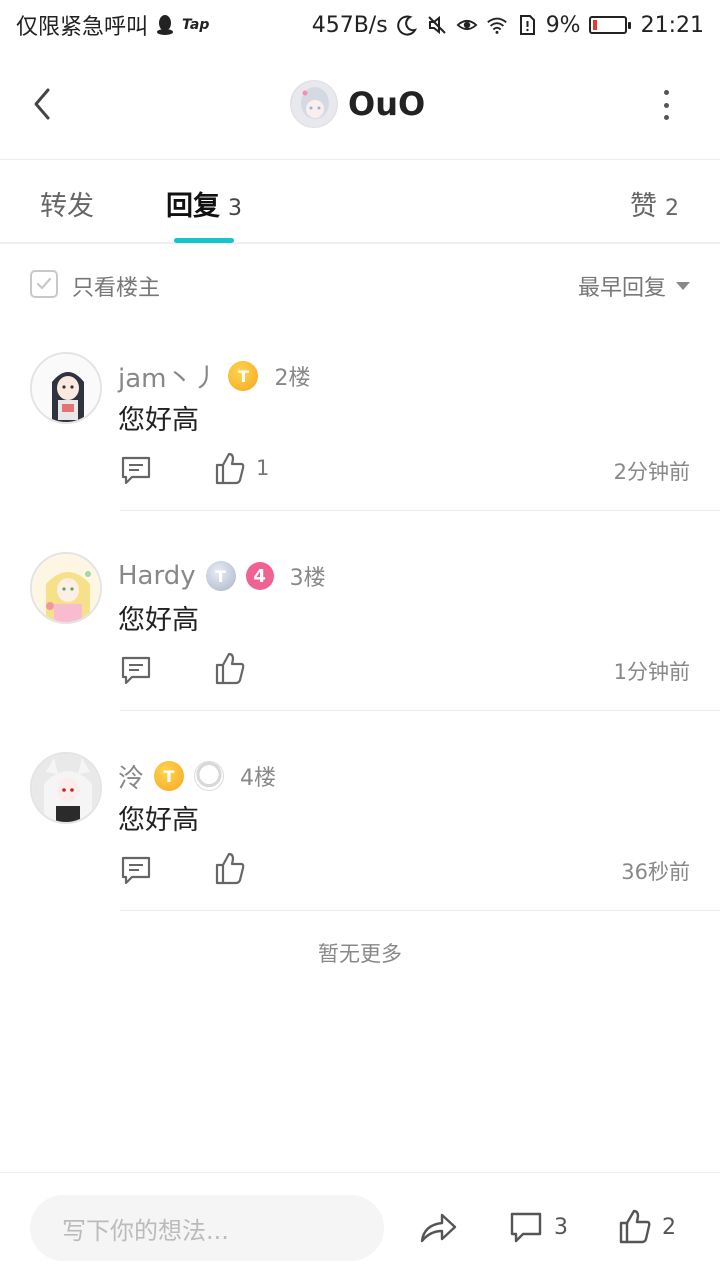 The width and height of the screenshot is (720, 1280). What do you see at coordinates (387, 104) in the screenshot?
I see `page-title: OuO` at bounding box center [387, 104].